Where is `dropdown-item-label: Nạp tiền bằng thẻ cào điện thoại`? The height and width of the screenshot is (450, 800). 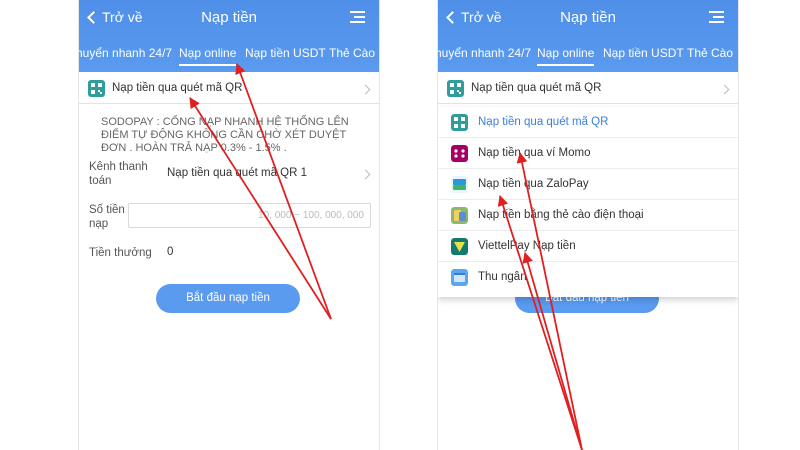
dropdown-item-label: Nạp tiền bằng thẻ cào điện thoại is located at coordinates (561, 215).